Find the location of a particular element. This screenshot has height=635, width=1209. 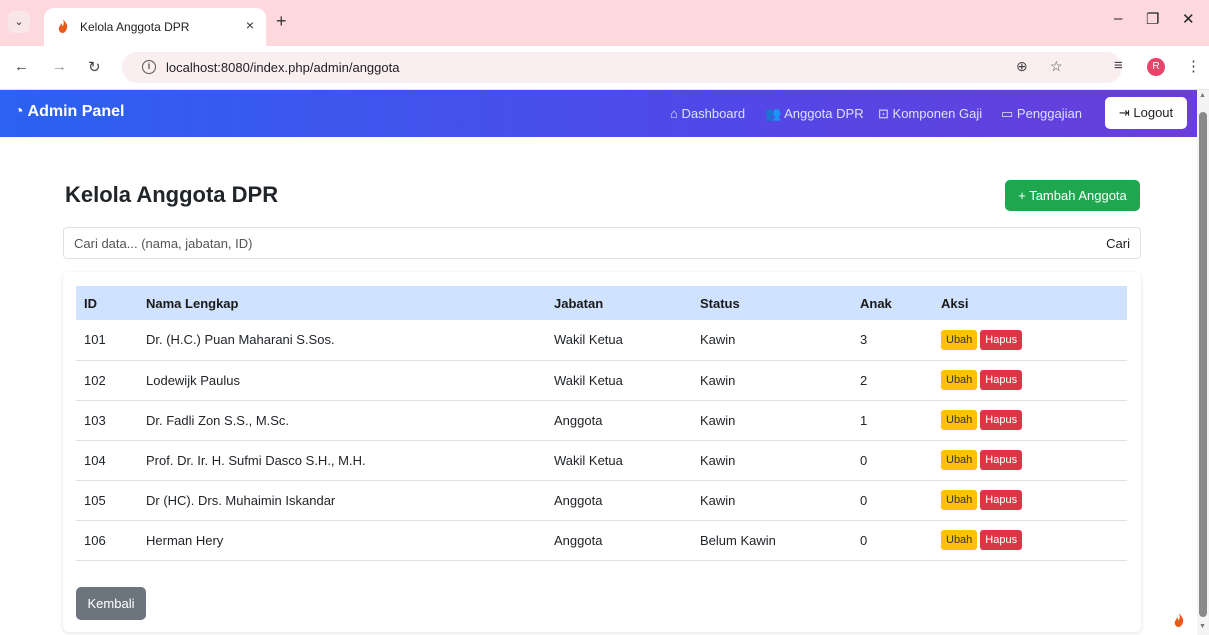

cell-nama: Dr. Fadli Zon S.S., M.Sc. is located at coordinates (342, 420).